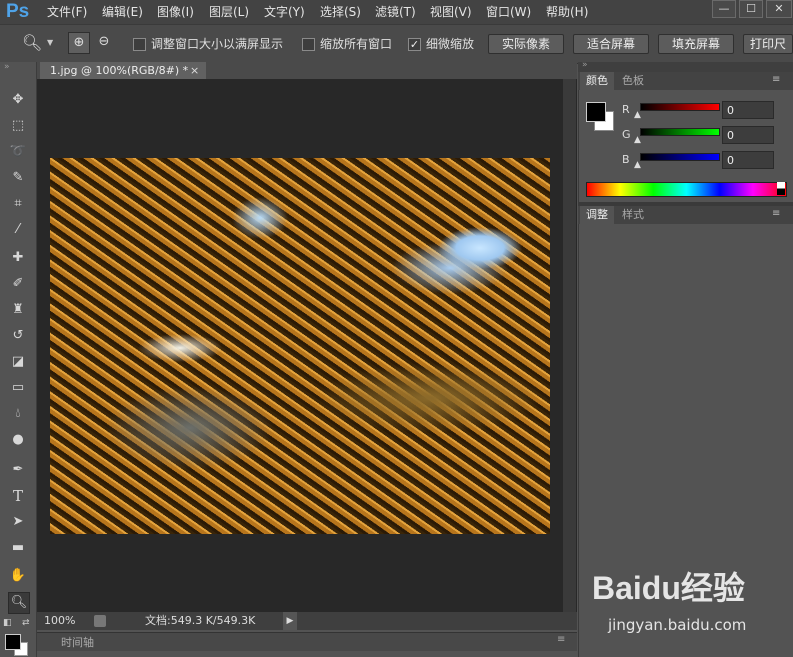 The width and height of the screenshot is (793, 657). I want to click on pen-tool-icon: ✒, so click(18, 470).